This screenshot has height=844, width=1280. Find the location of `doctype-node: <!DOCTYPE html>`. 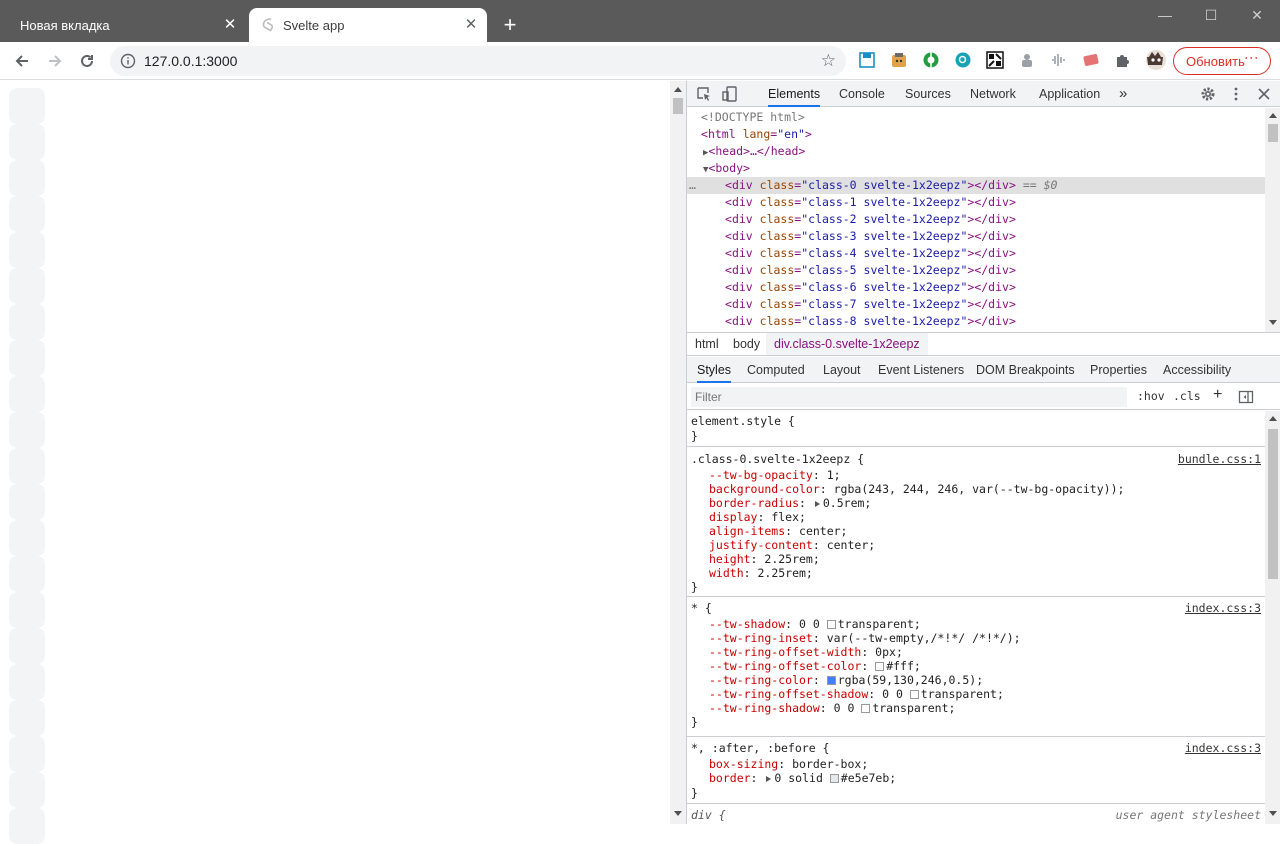

doctype-node: <!DOCTYPE html> is located at coordinates (753, 117).